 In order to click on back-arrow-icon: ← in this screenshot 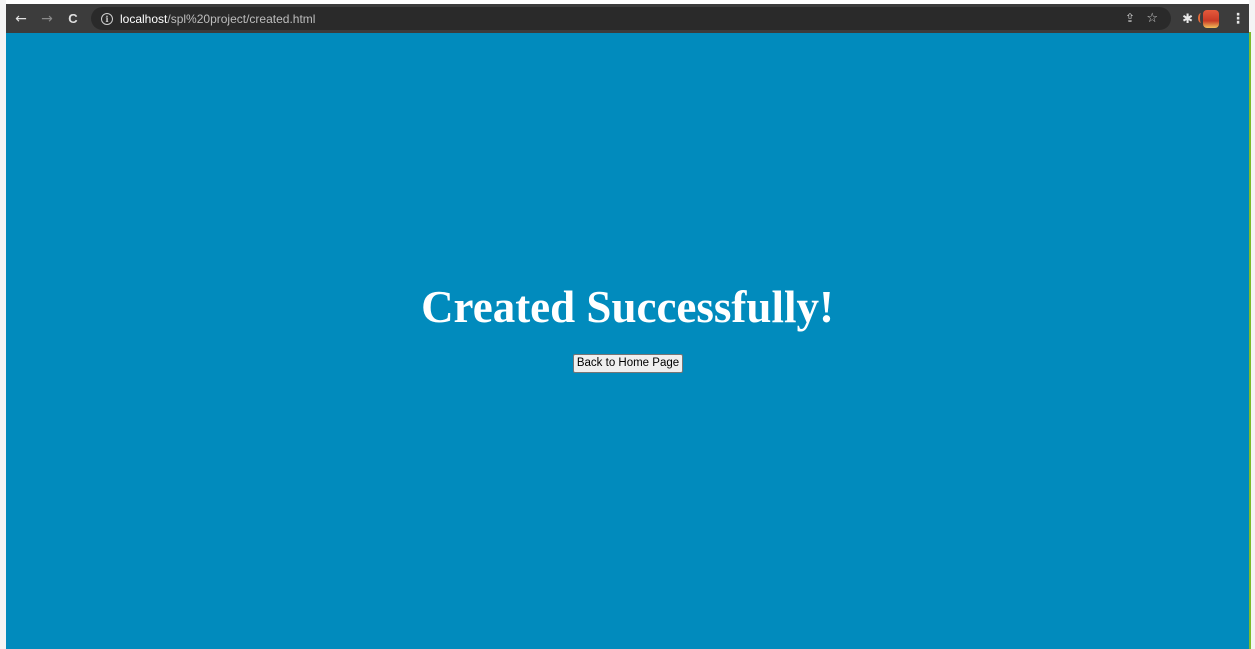, I will do `click(21, 19)`.